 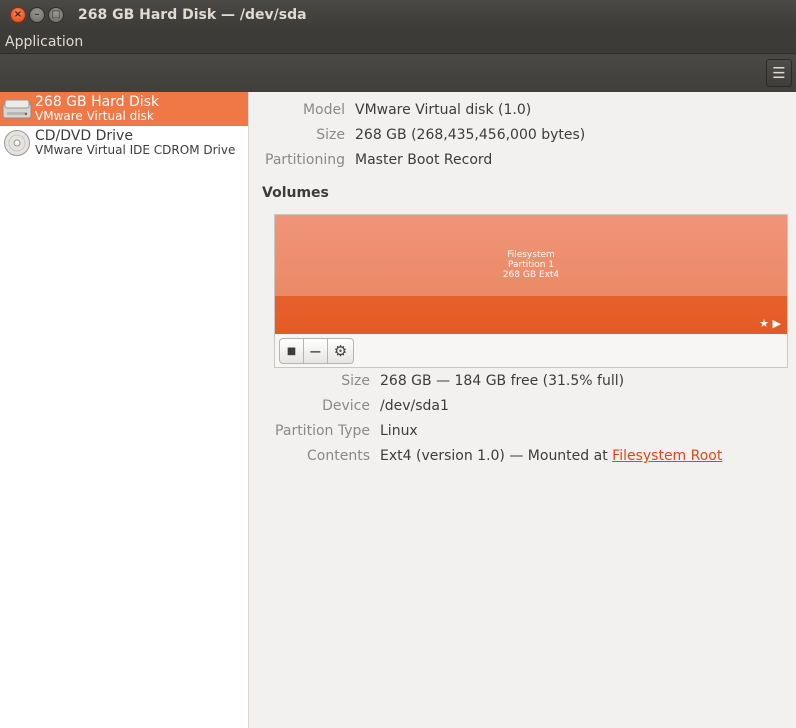 I want to click on partition-label-area: Filesystem Partition 1 268 GB Ext4, so click(x=531, y=255).